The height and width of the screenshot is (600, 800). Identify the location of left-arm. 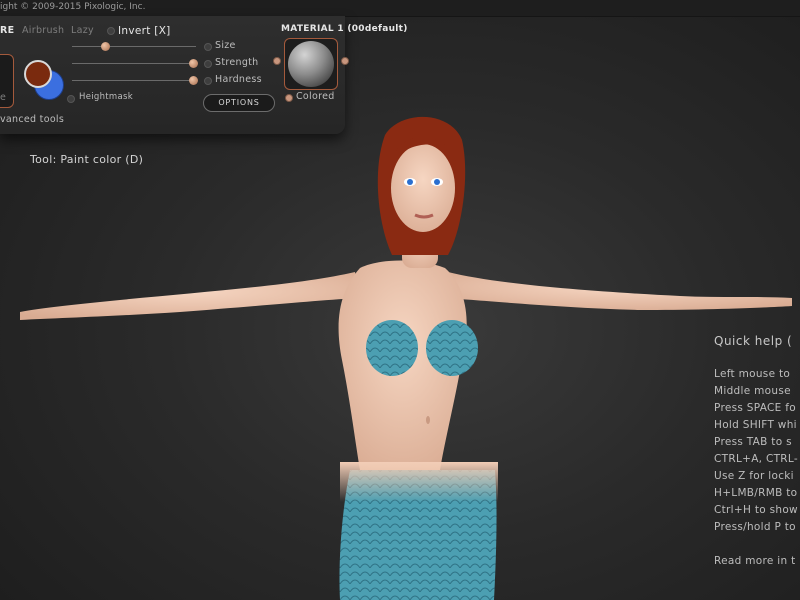
(190, 296).